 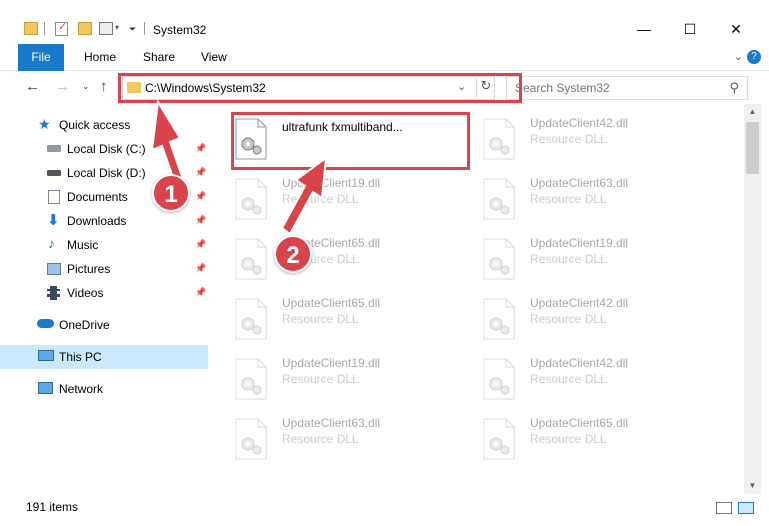 I want to click on scroll-down-icon: ▼, so click(x=752, y=486).